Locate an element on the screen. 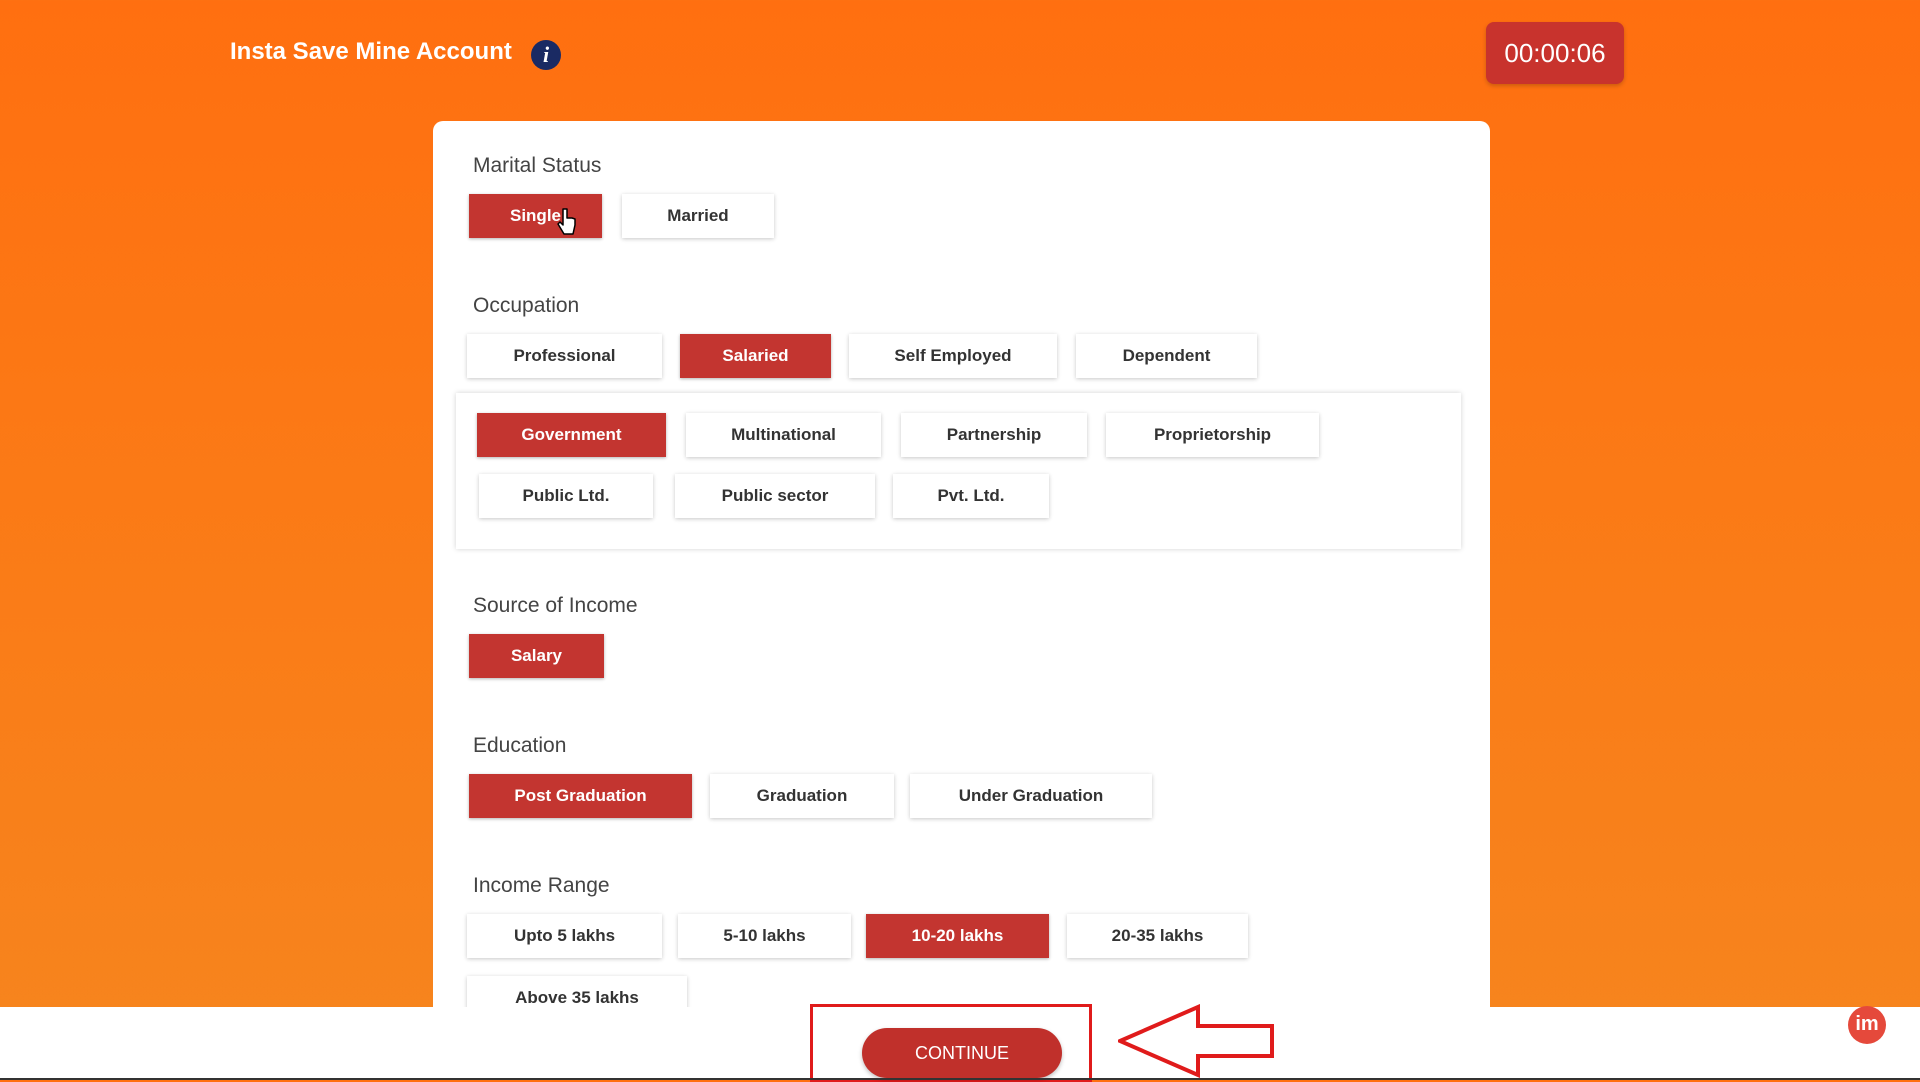 Image resolution: width=1920 pixels, height=1082 pixels. option-20-35-lakhs: 20-35 lakhs is located at coordinates (1157, 936).